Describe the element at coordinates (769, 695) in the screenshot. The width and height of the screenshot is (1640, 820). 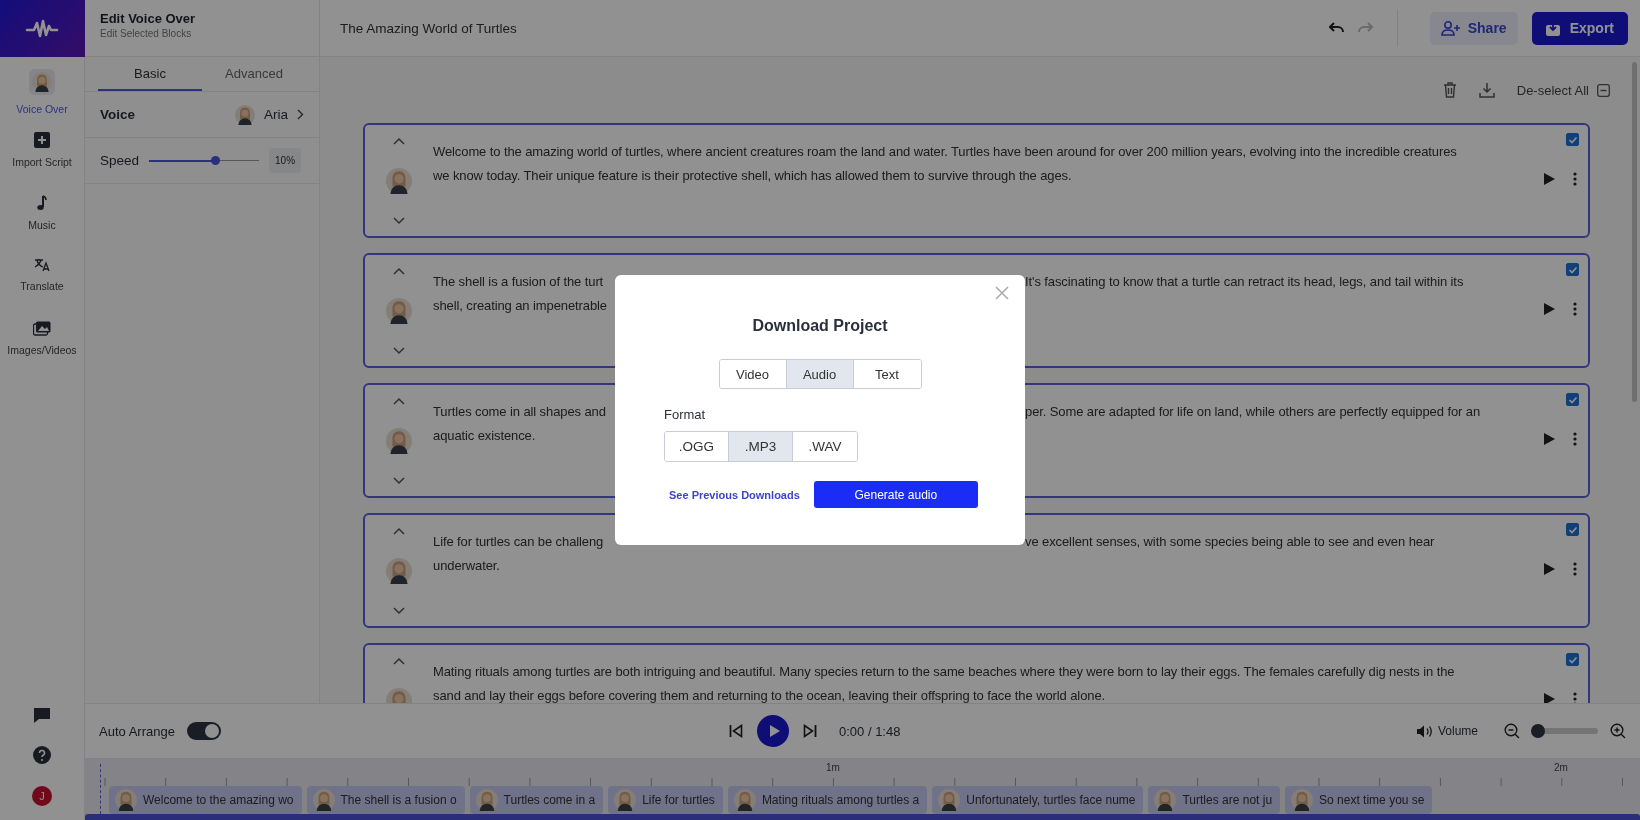
I see `block-text: sand and lay their eggs before covering them and returning to the ocean, leaving their offspring to face the world alone.` at that location.